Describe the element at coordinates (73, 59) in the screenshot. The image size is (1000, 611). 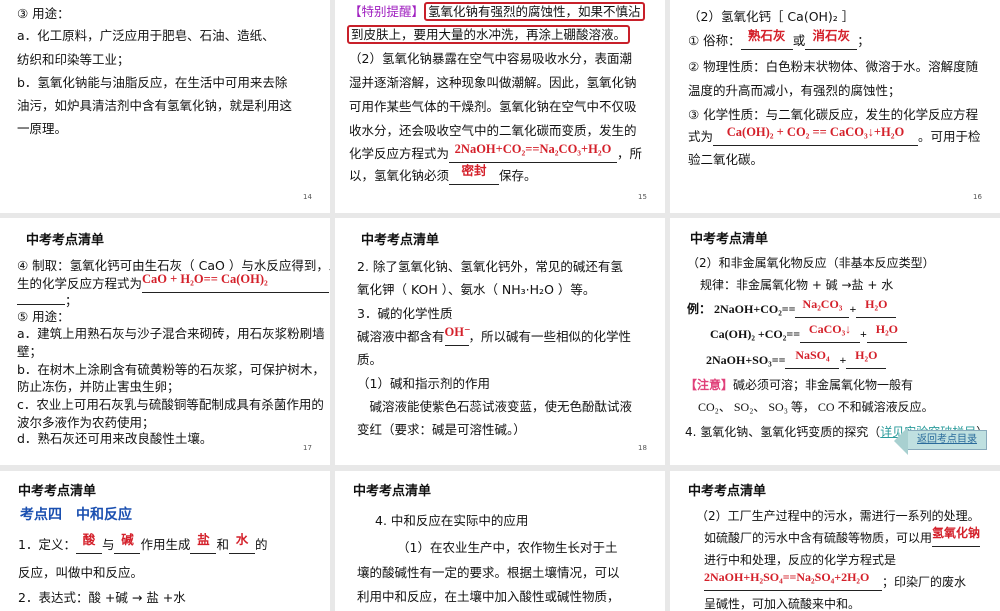
I see `text-line: 纺织和印染等工业；` at that location.